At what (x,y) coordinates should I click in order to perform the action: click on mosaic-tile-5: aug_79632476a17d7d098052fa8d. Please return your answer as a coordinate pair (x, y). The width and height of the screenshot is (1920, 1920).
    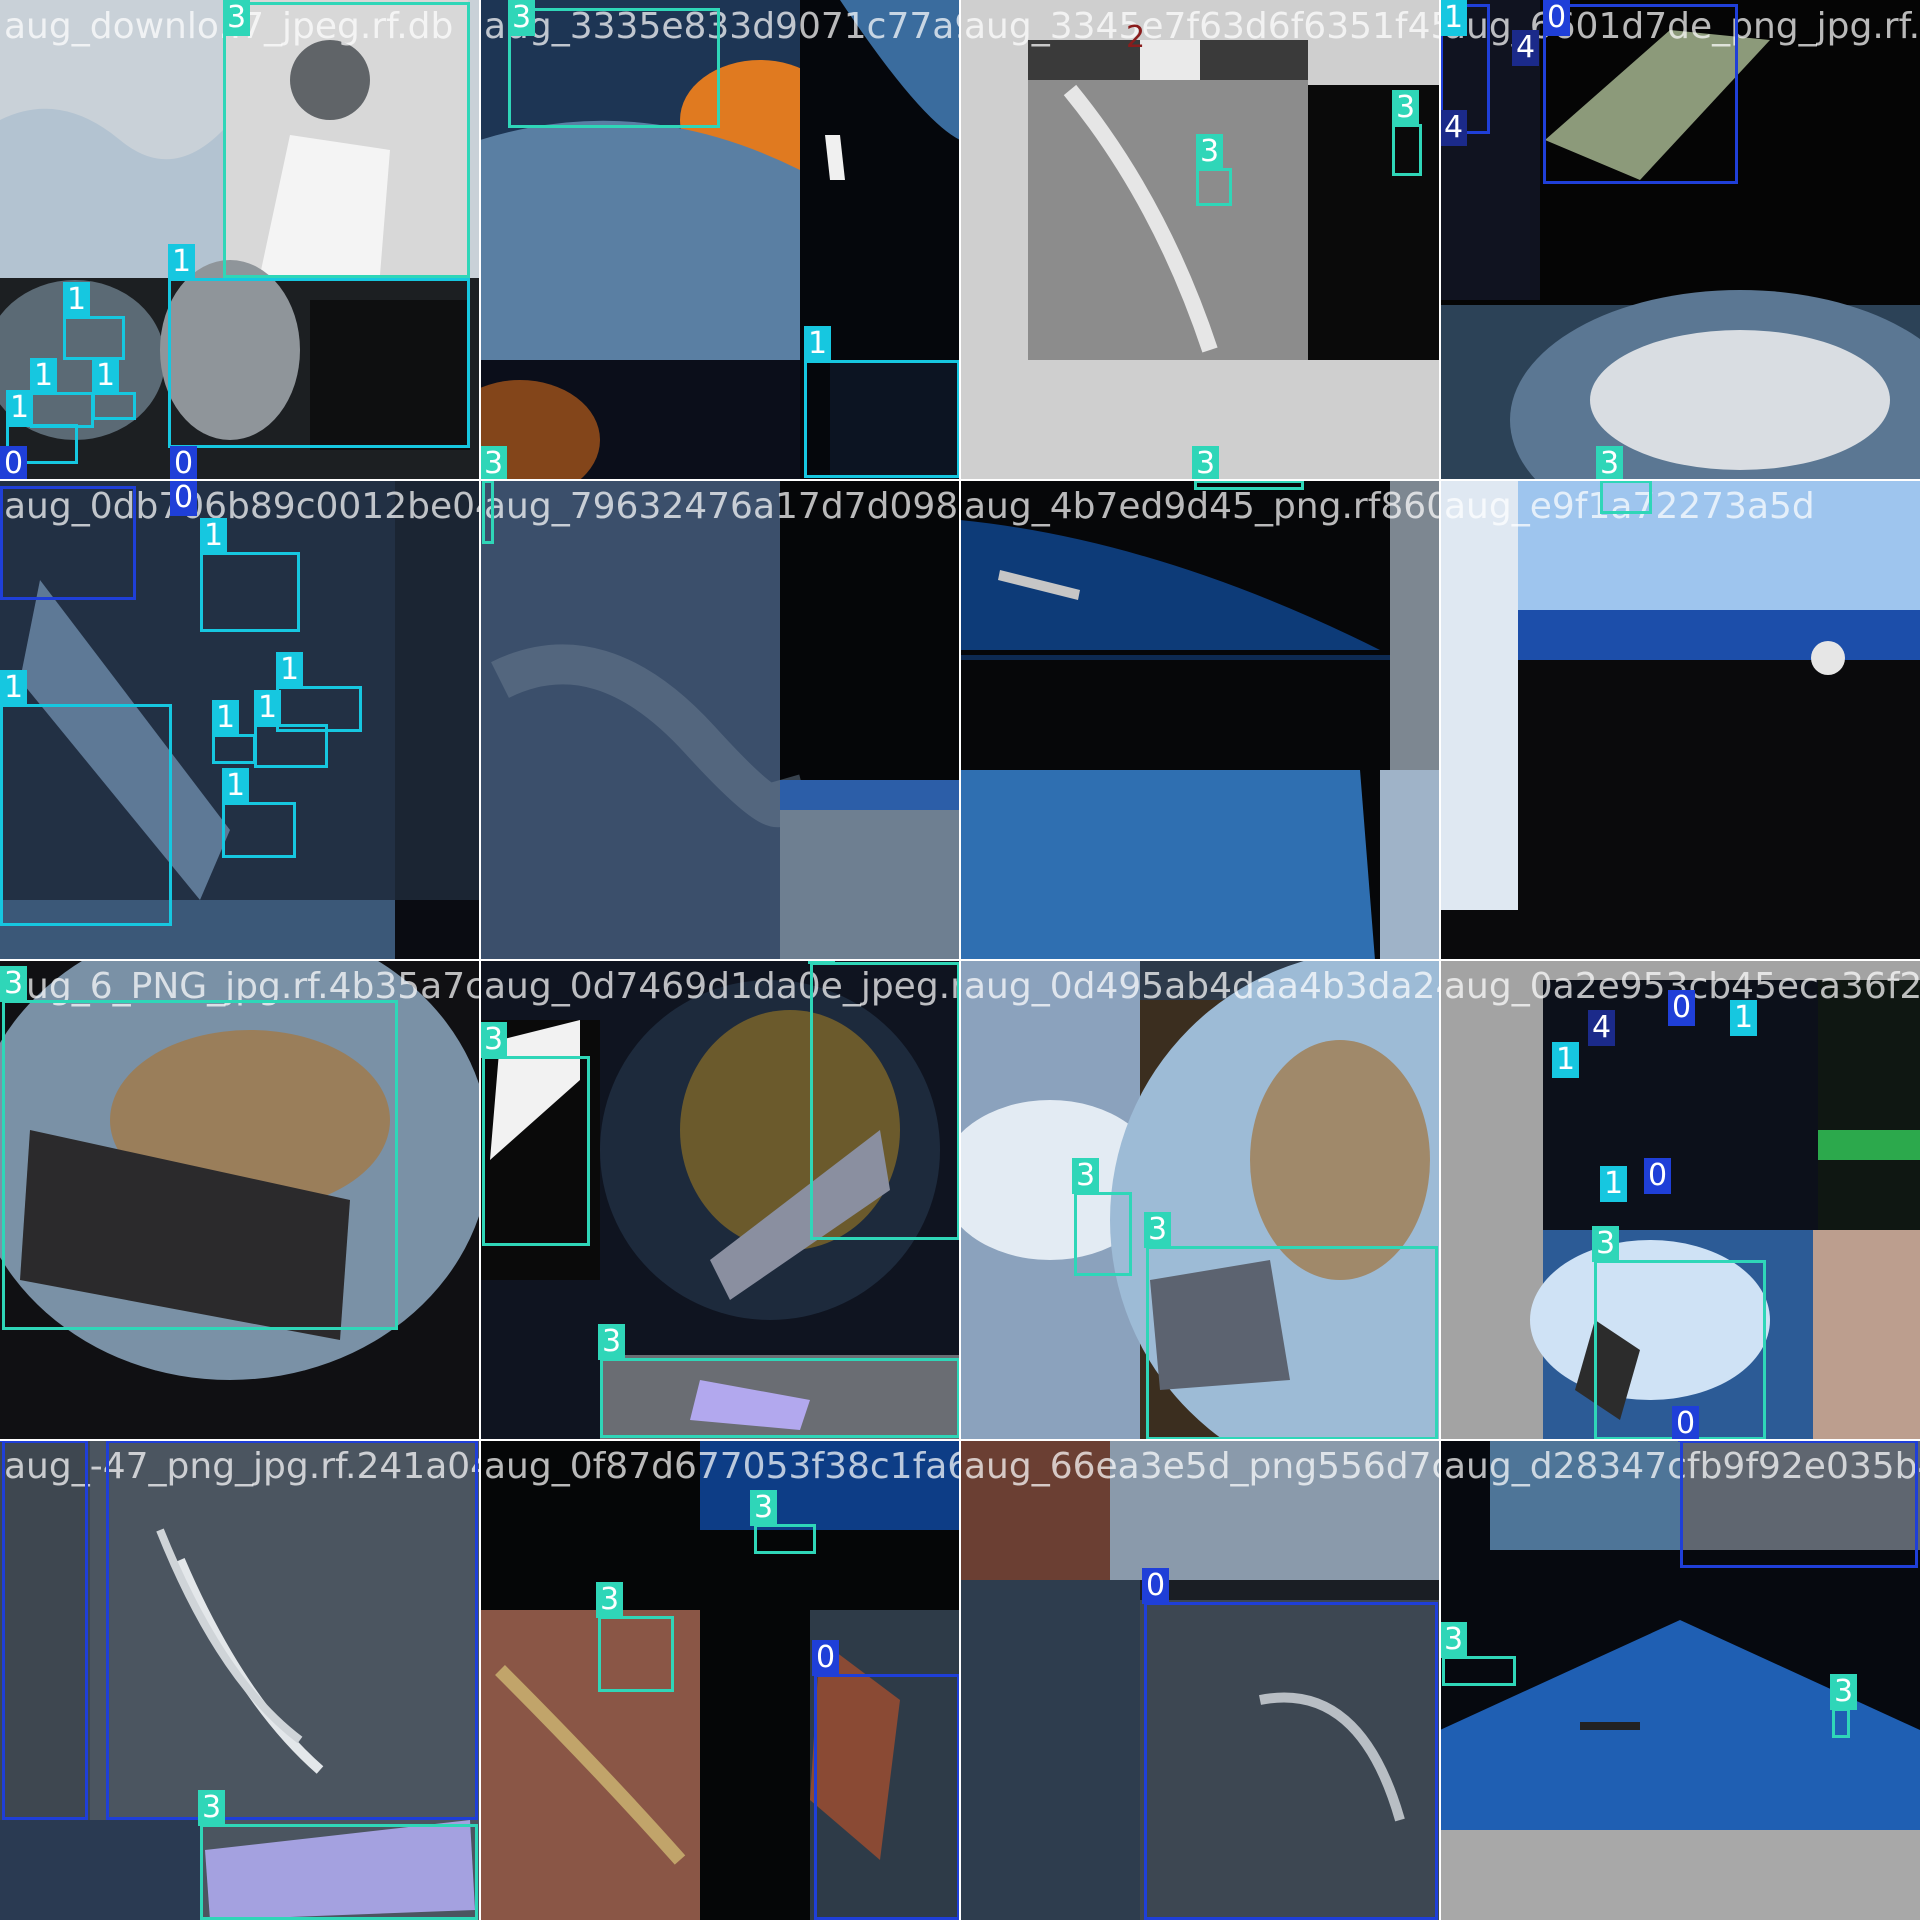
    Looking at the image, I should click on (720, 720).